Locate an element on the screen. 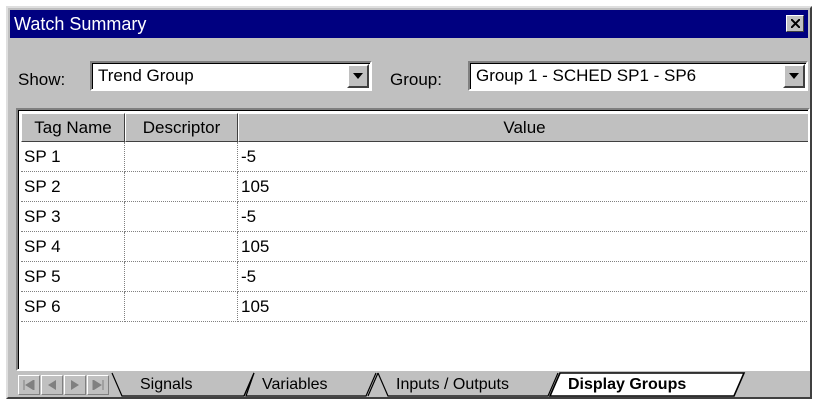  close-button is located at coordinates (795, 23).